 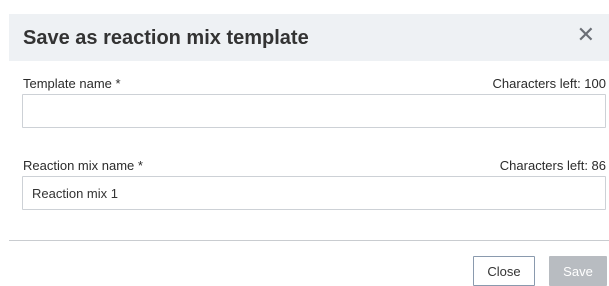 What do you see at coordinates (552, 165) in the screenshot?
I see `reaction-mix-name-chars-left: Characters left: 86` at bounding box center [552, 165].